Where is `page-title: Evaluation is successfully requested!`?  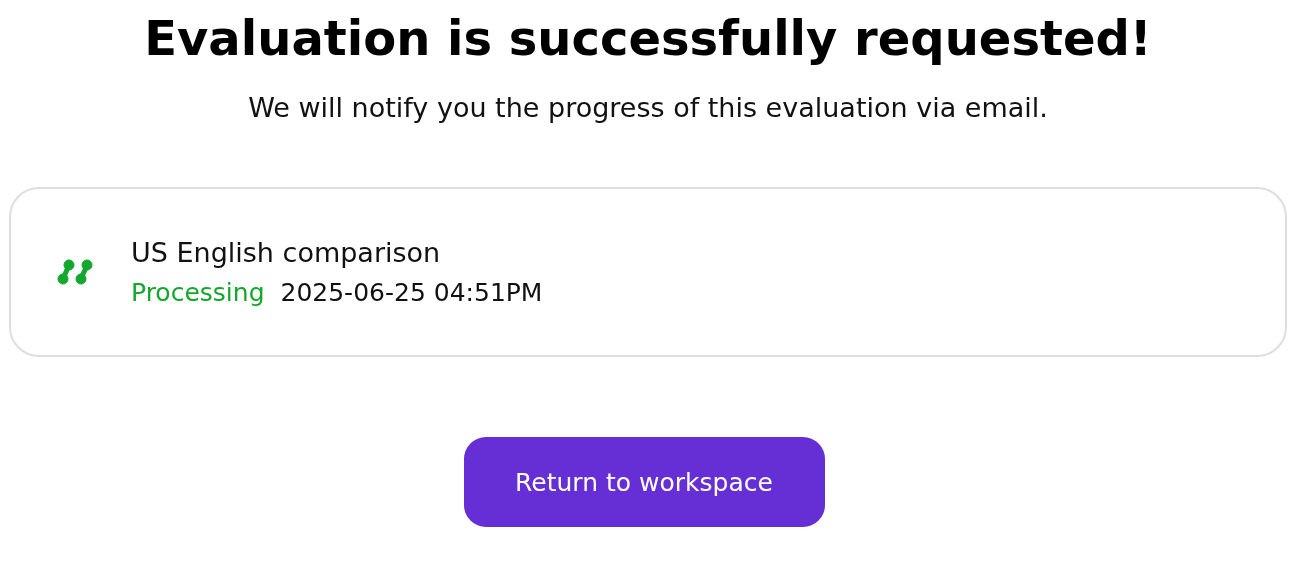
page-title: Evaluation is successfully requested! is located at coordinates (648, 38).